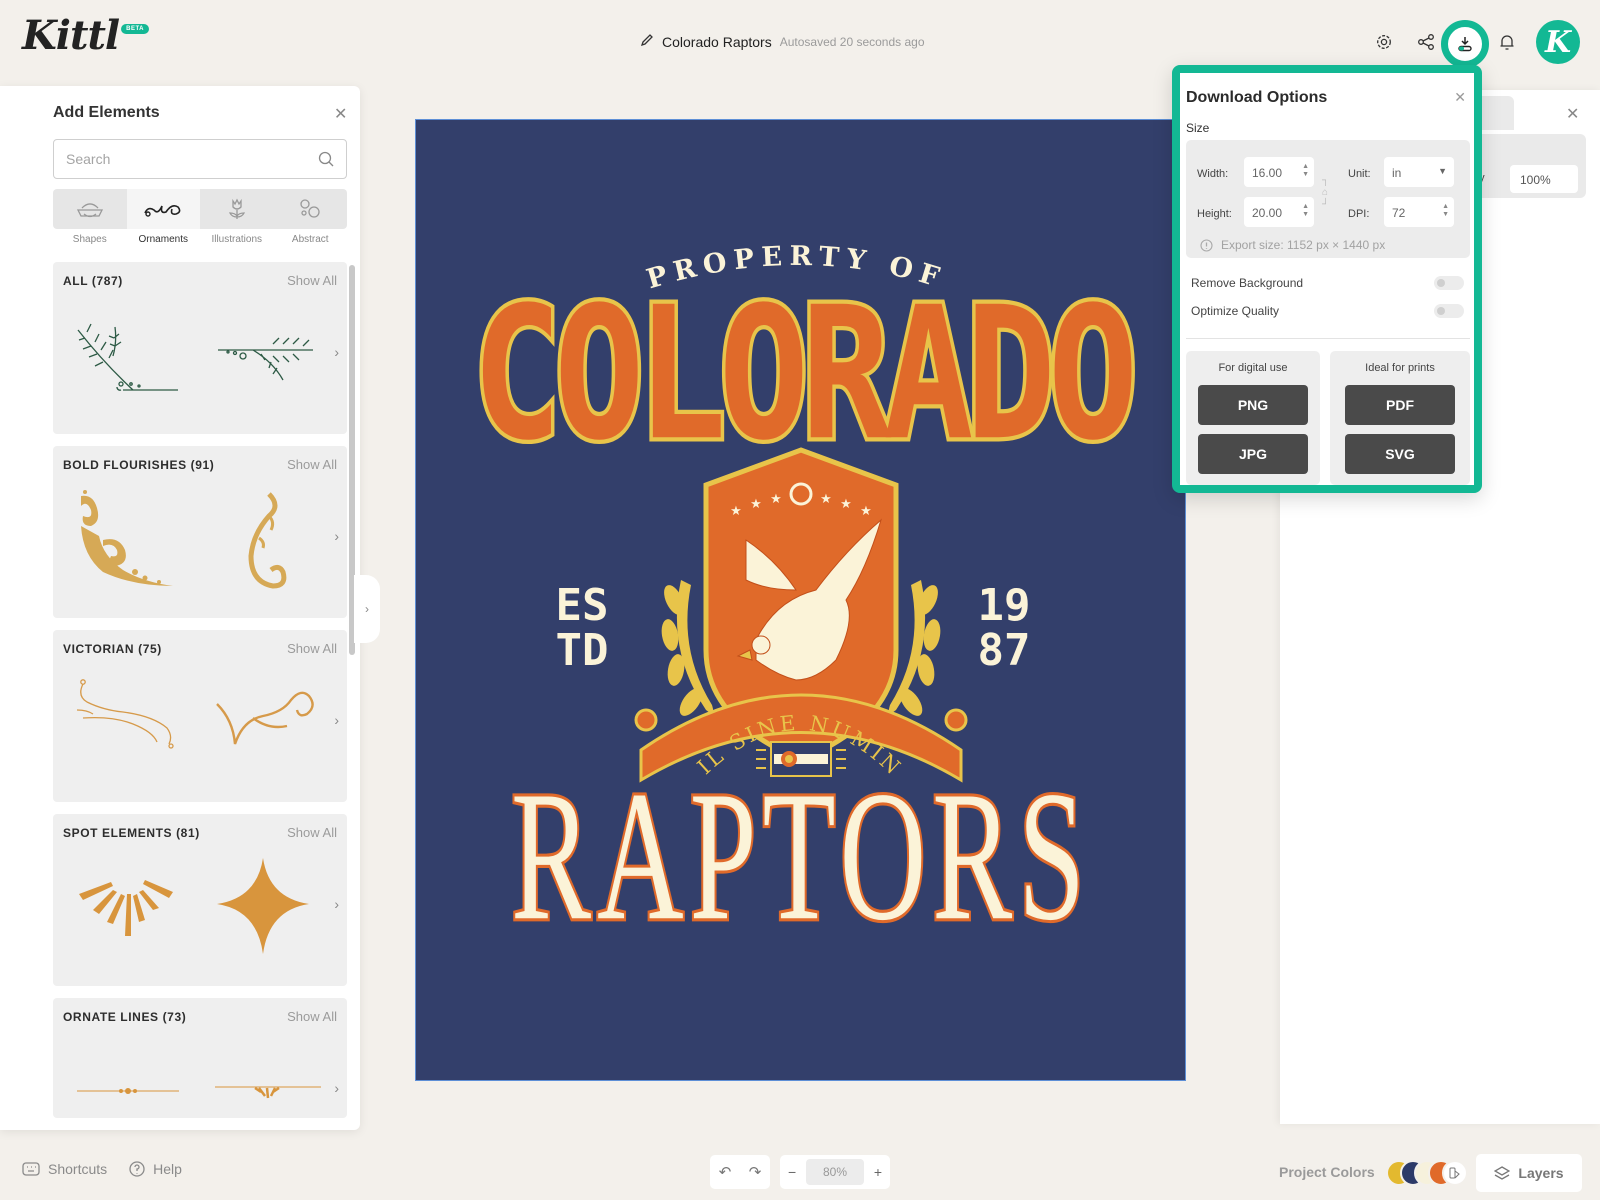 The image size is (1600, 1200). I want to click on close-panel-button: ✕, so click(340, 114).